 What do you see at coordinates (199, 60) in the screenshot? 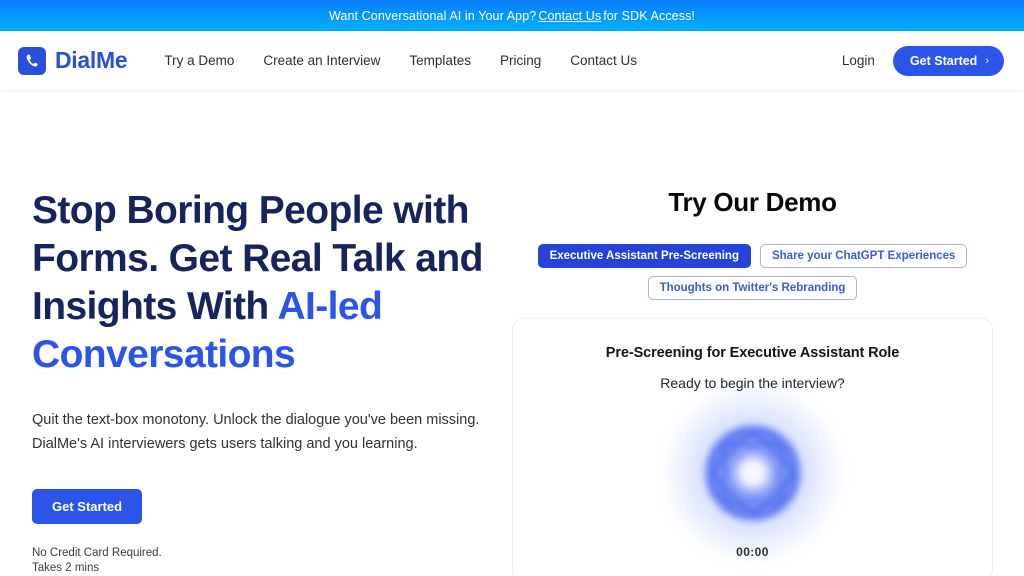
I see `nav-item-try-a-demo: Try a Demo` at bounding box center [199, 60].